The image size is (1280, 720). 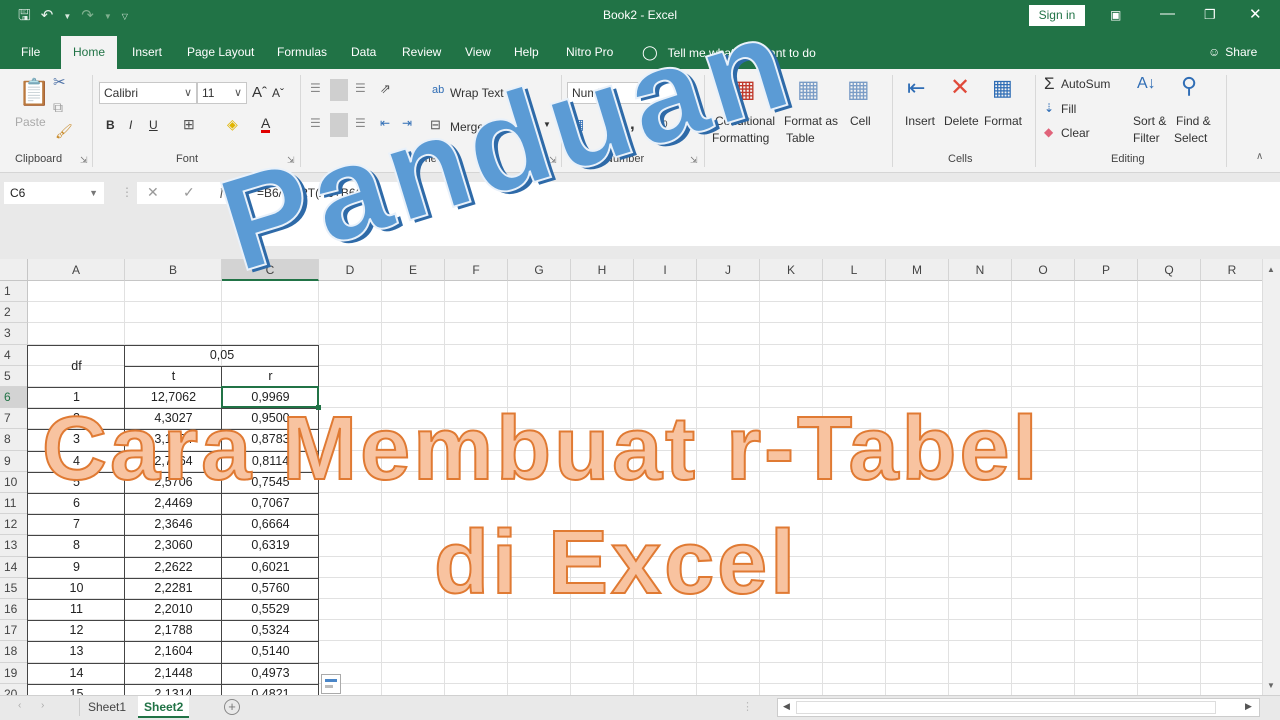 I want to click on row-header-9: 9, so click(x=14, y=461).